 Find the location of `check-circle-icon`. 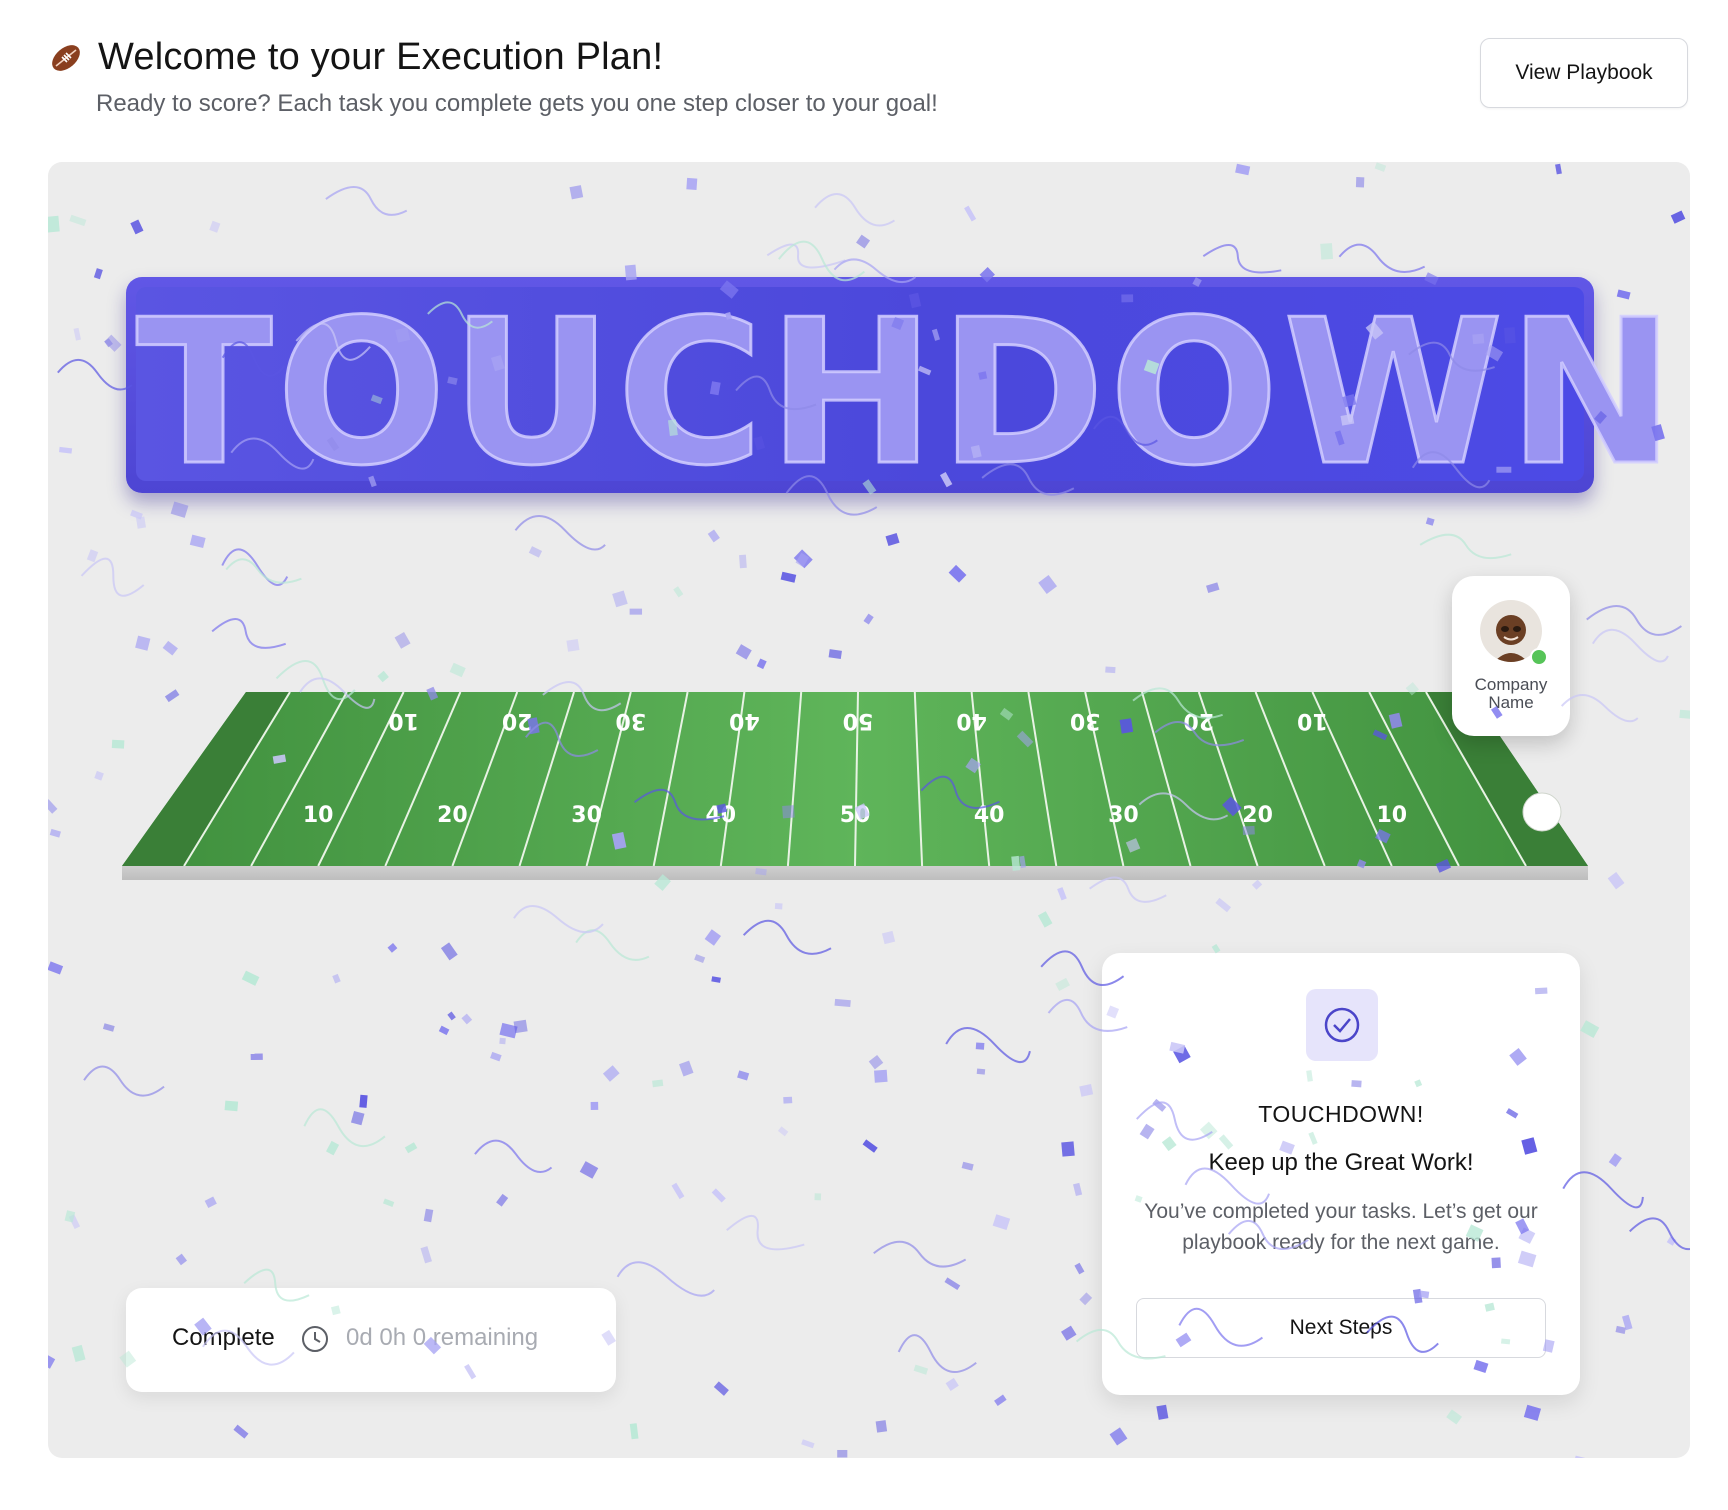

check-circle-icon is located at coordinates (1342, 1025).